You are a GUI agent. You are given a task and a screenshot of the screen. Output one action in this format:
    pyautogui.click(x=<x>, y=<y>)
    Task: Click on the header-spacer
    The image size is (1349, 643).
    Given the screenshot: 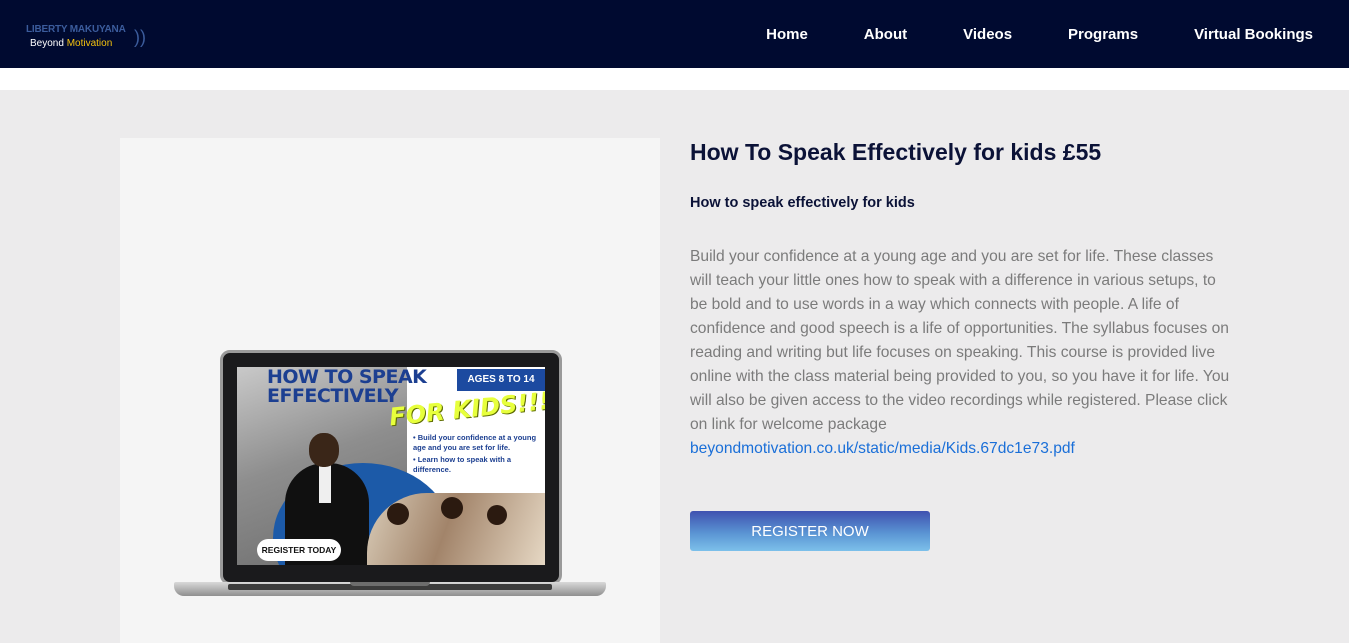 What is the action you would take?
    pyautogui.click(x=674, y=79)
    